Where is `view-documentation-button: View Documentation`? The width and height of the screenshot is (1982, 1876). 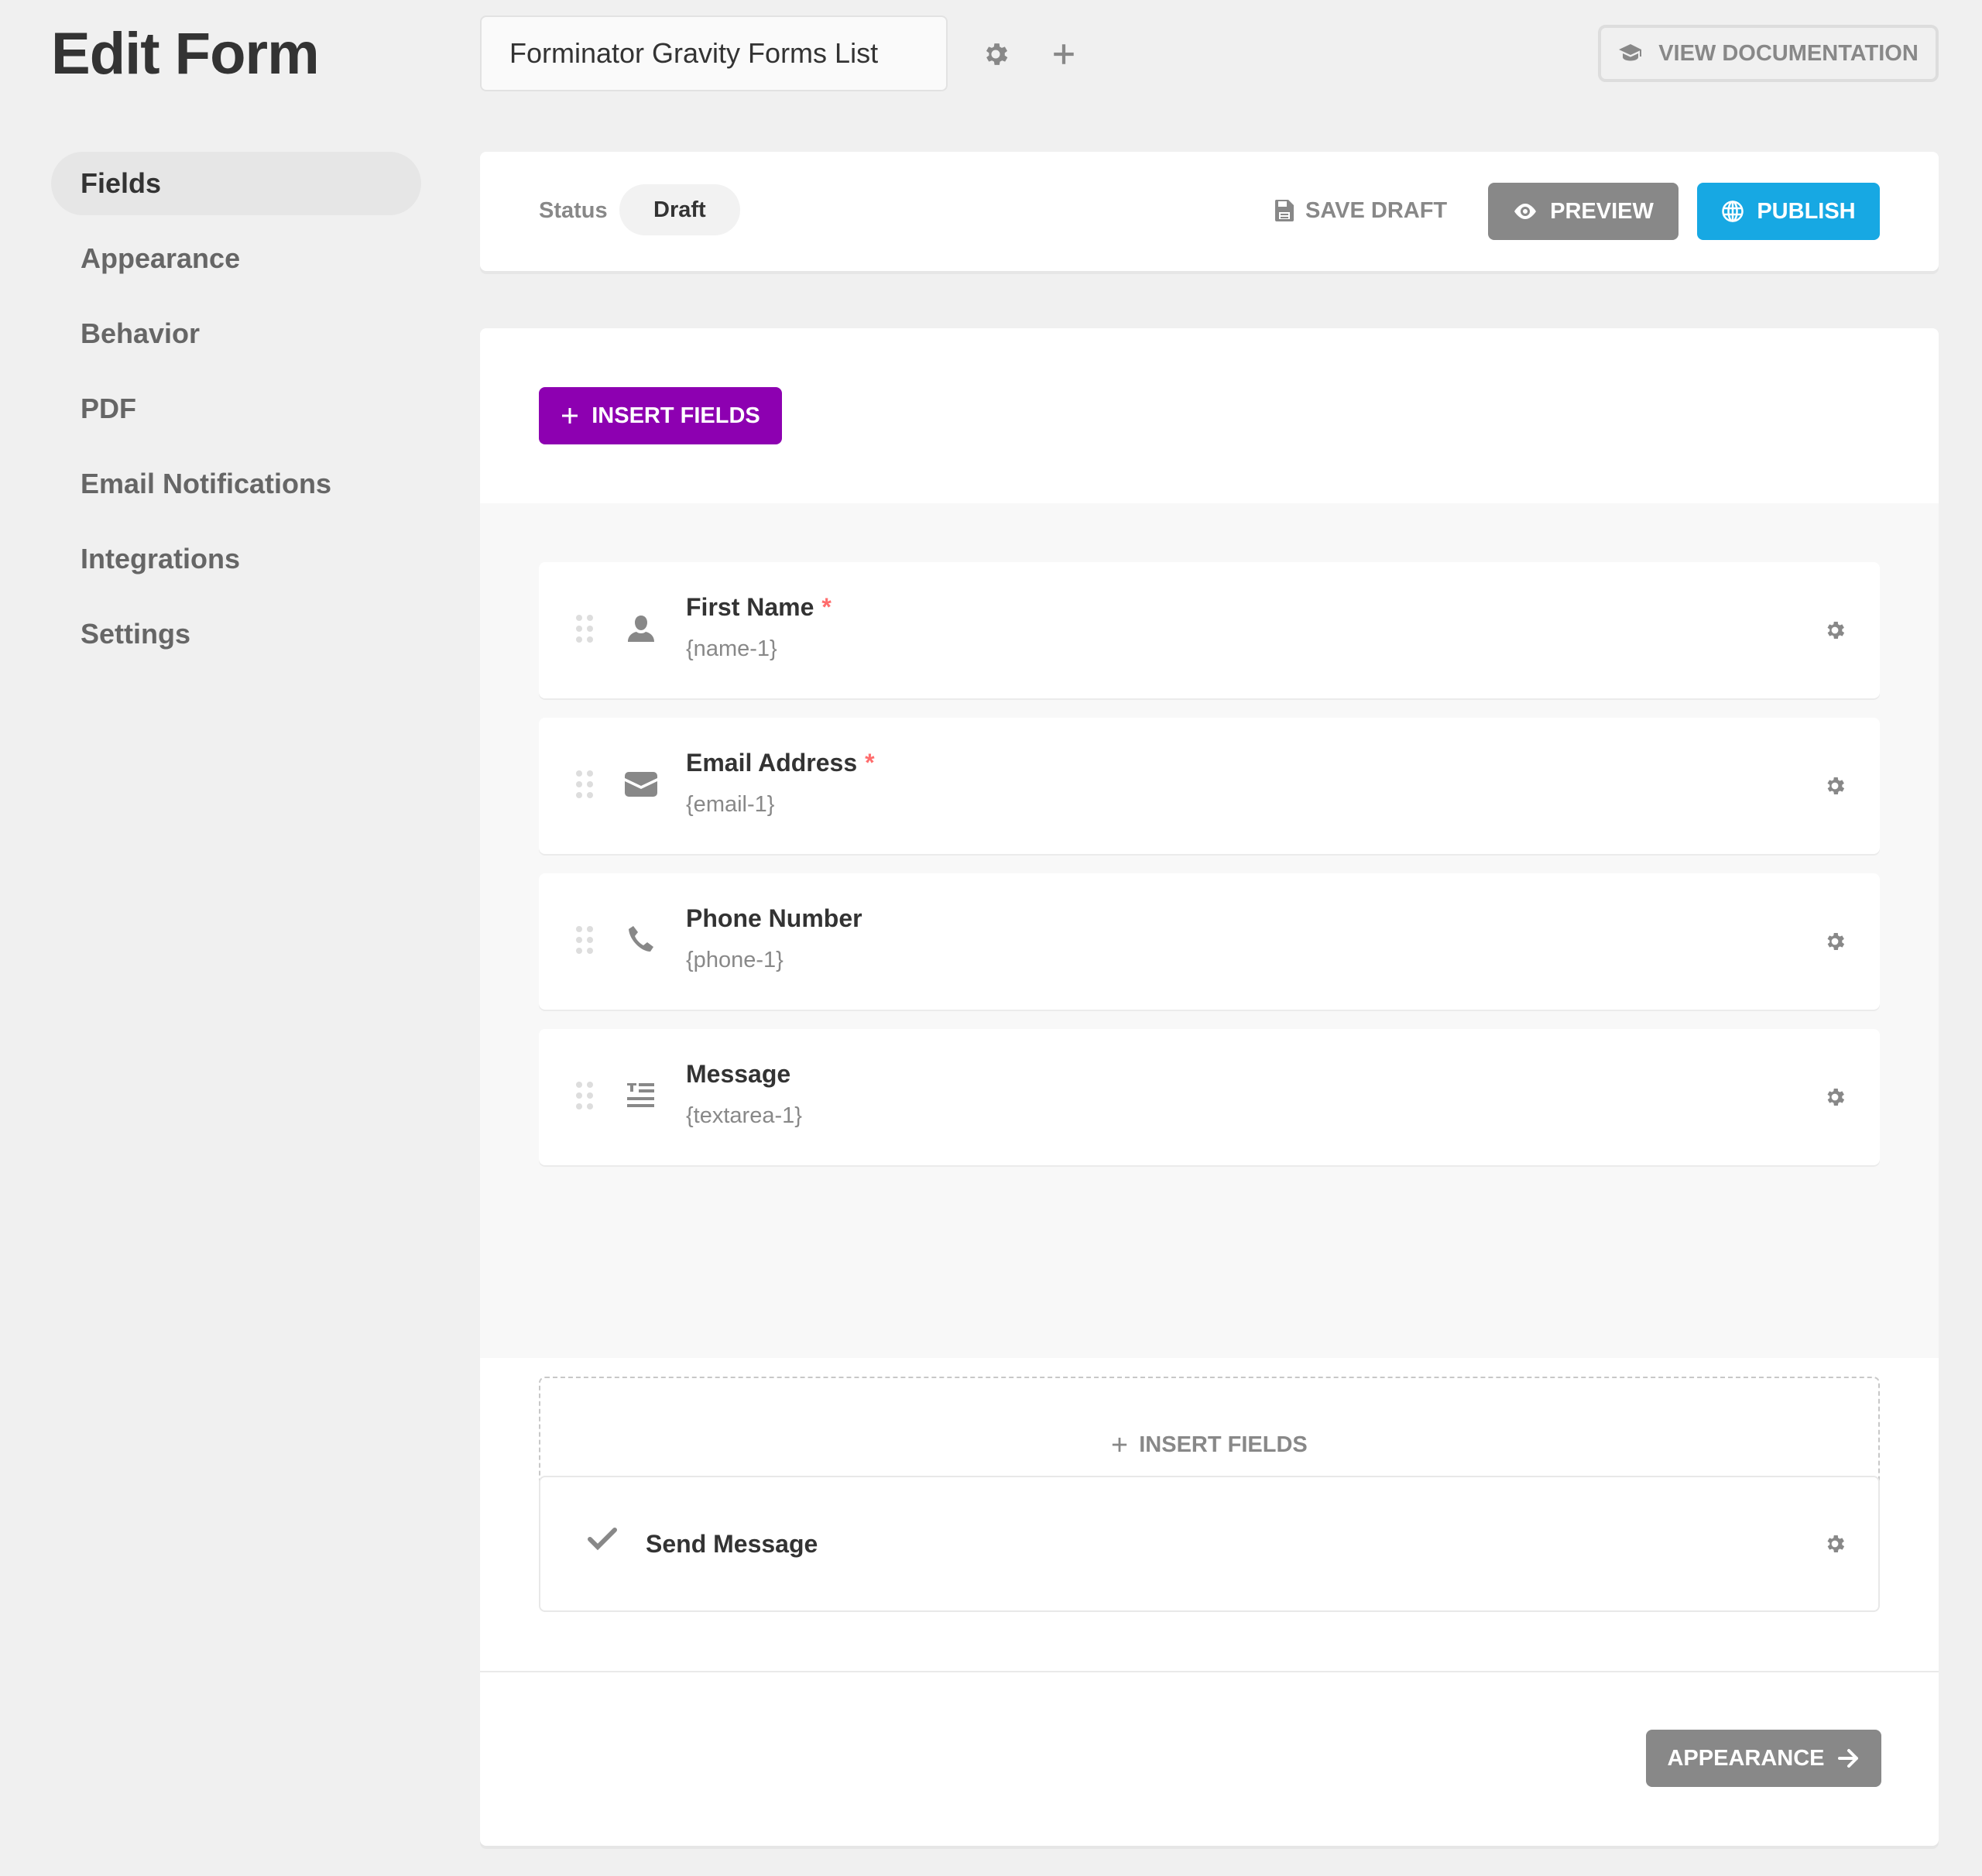
view-documentation-button: View Documentation is located at coordinates (1769, 53).